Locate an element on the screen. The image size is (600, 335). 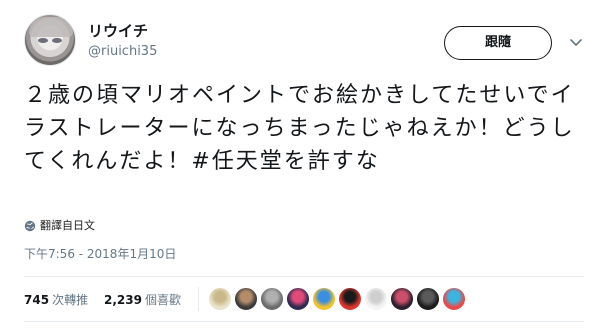
retweet-count: 745 is located at coordinates (37, 300).